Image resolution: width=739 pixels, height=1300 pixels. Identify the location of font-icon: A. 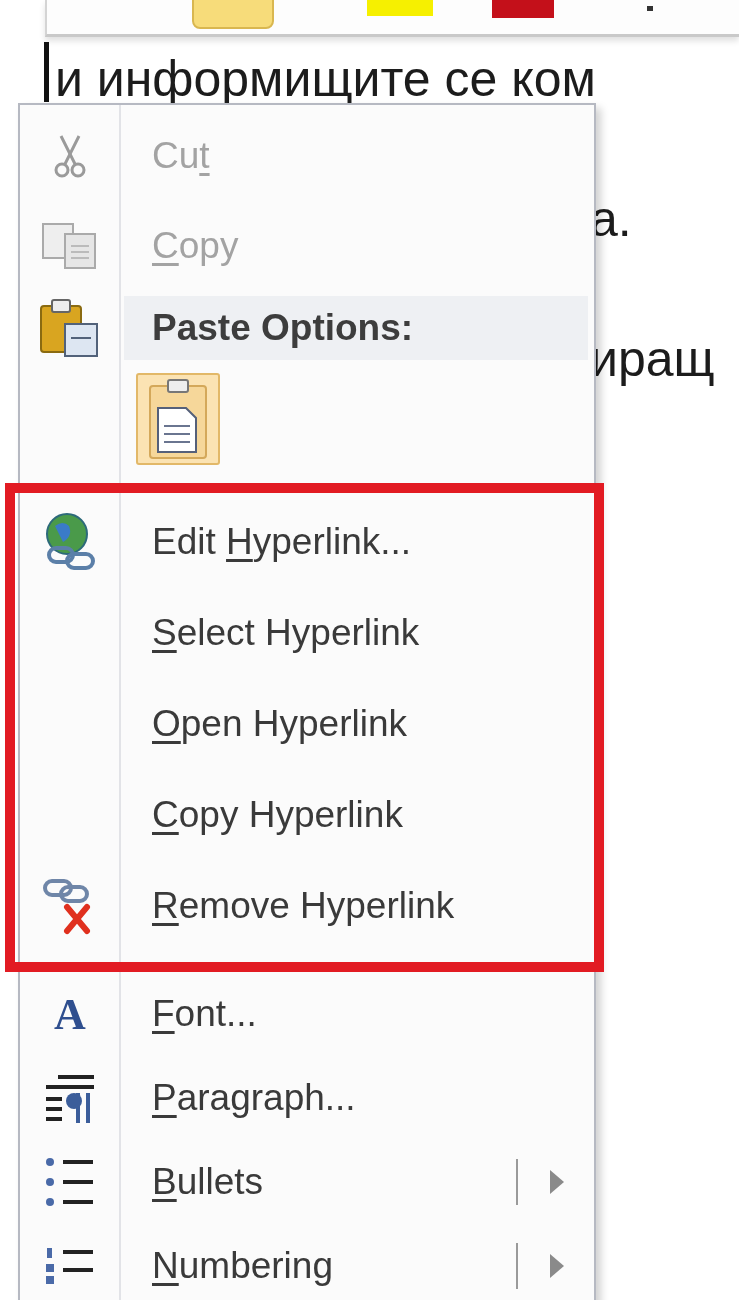
(70, 1014).